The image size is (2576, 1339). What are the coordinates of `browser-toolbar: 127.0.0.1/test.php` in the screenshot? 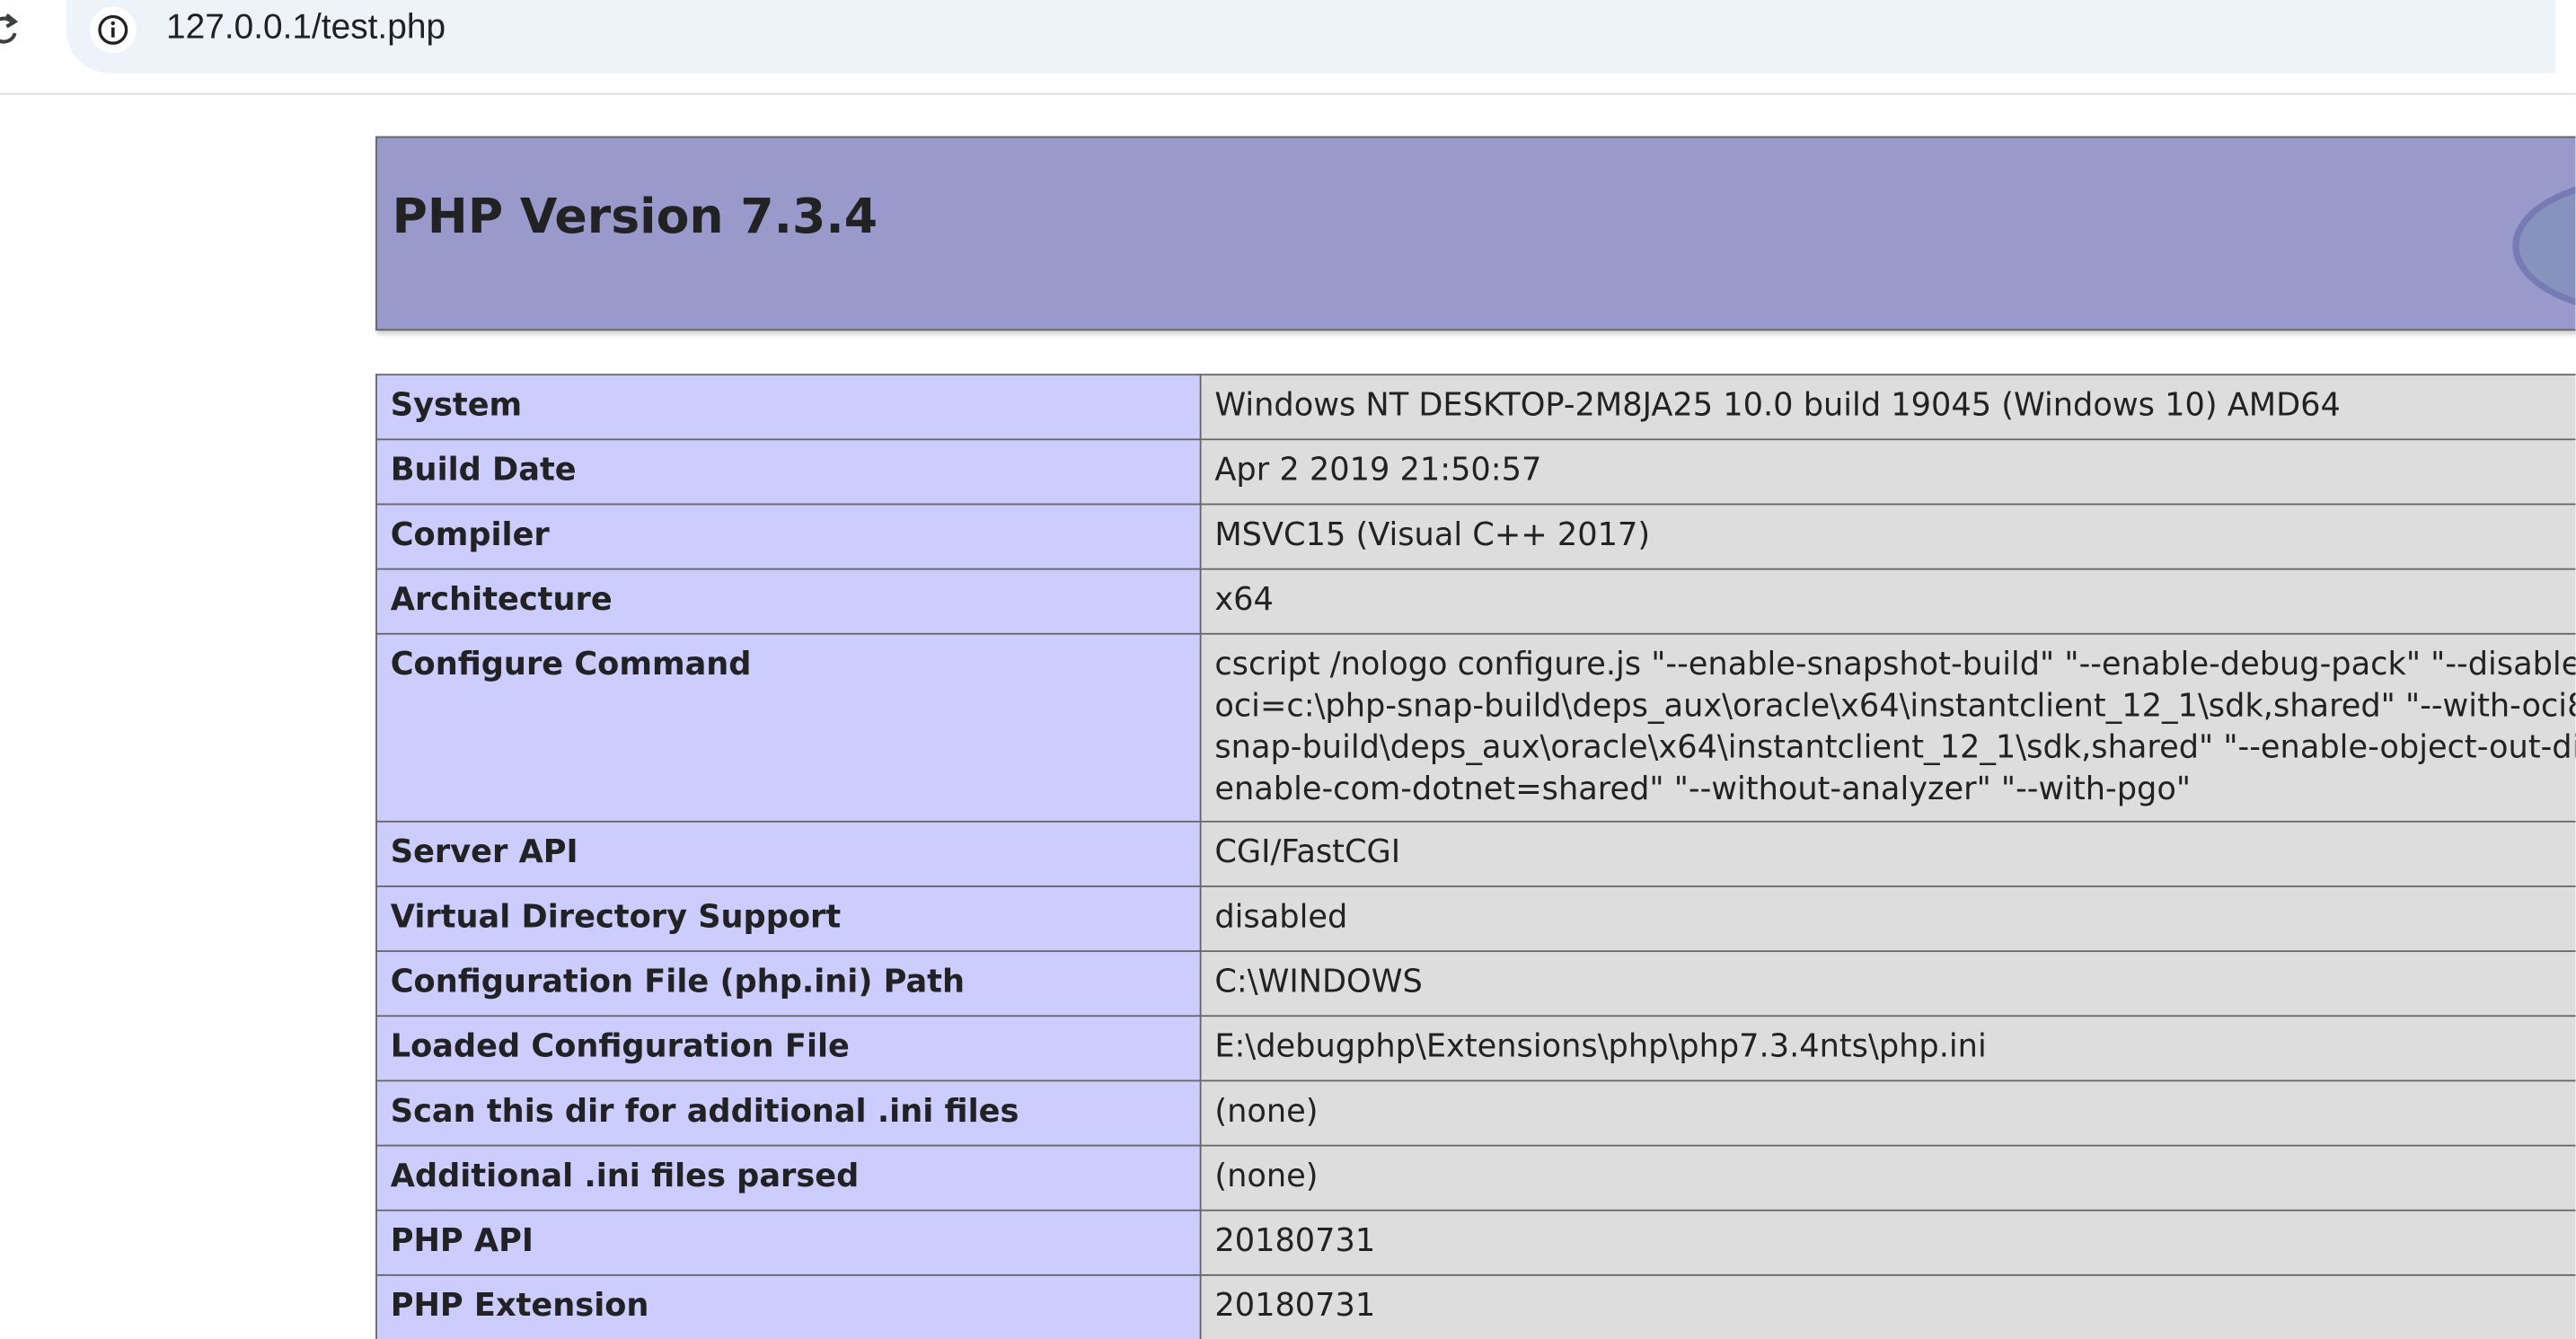 It's located at (1288, 48).